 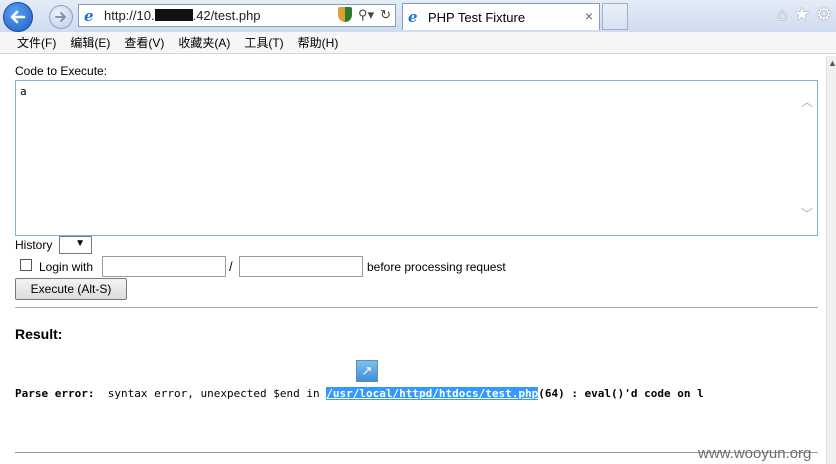 What do you see at coordinates (55, 393) in the screenshot?
I see `error-prefix: Parse error:` at bounding box center [55, 393].